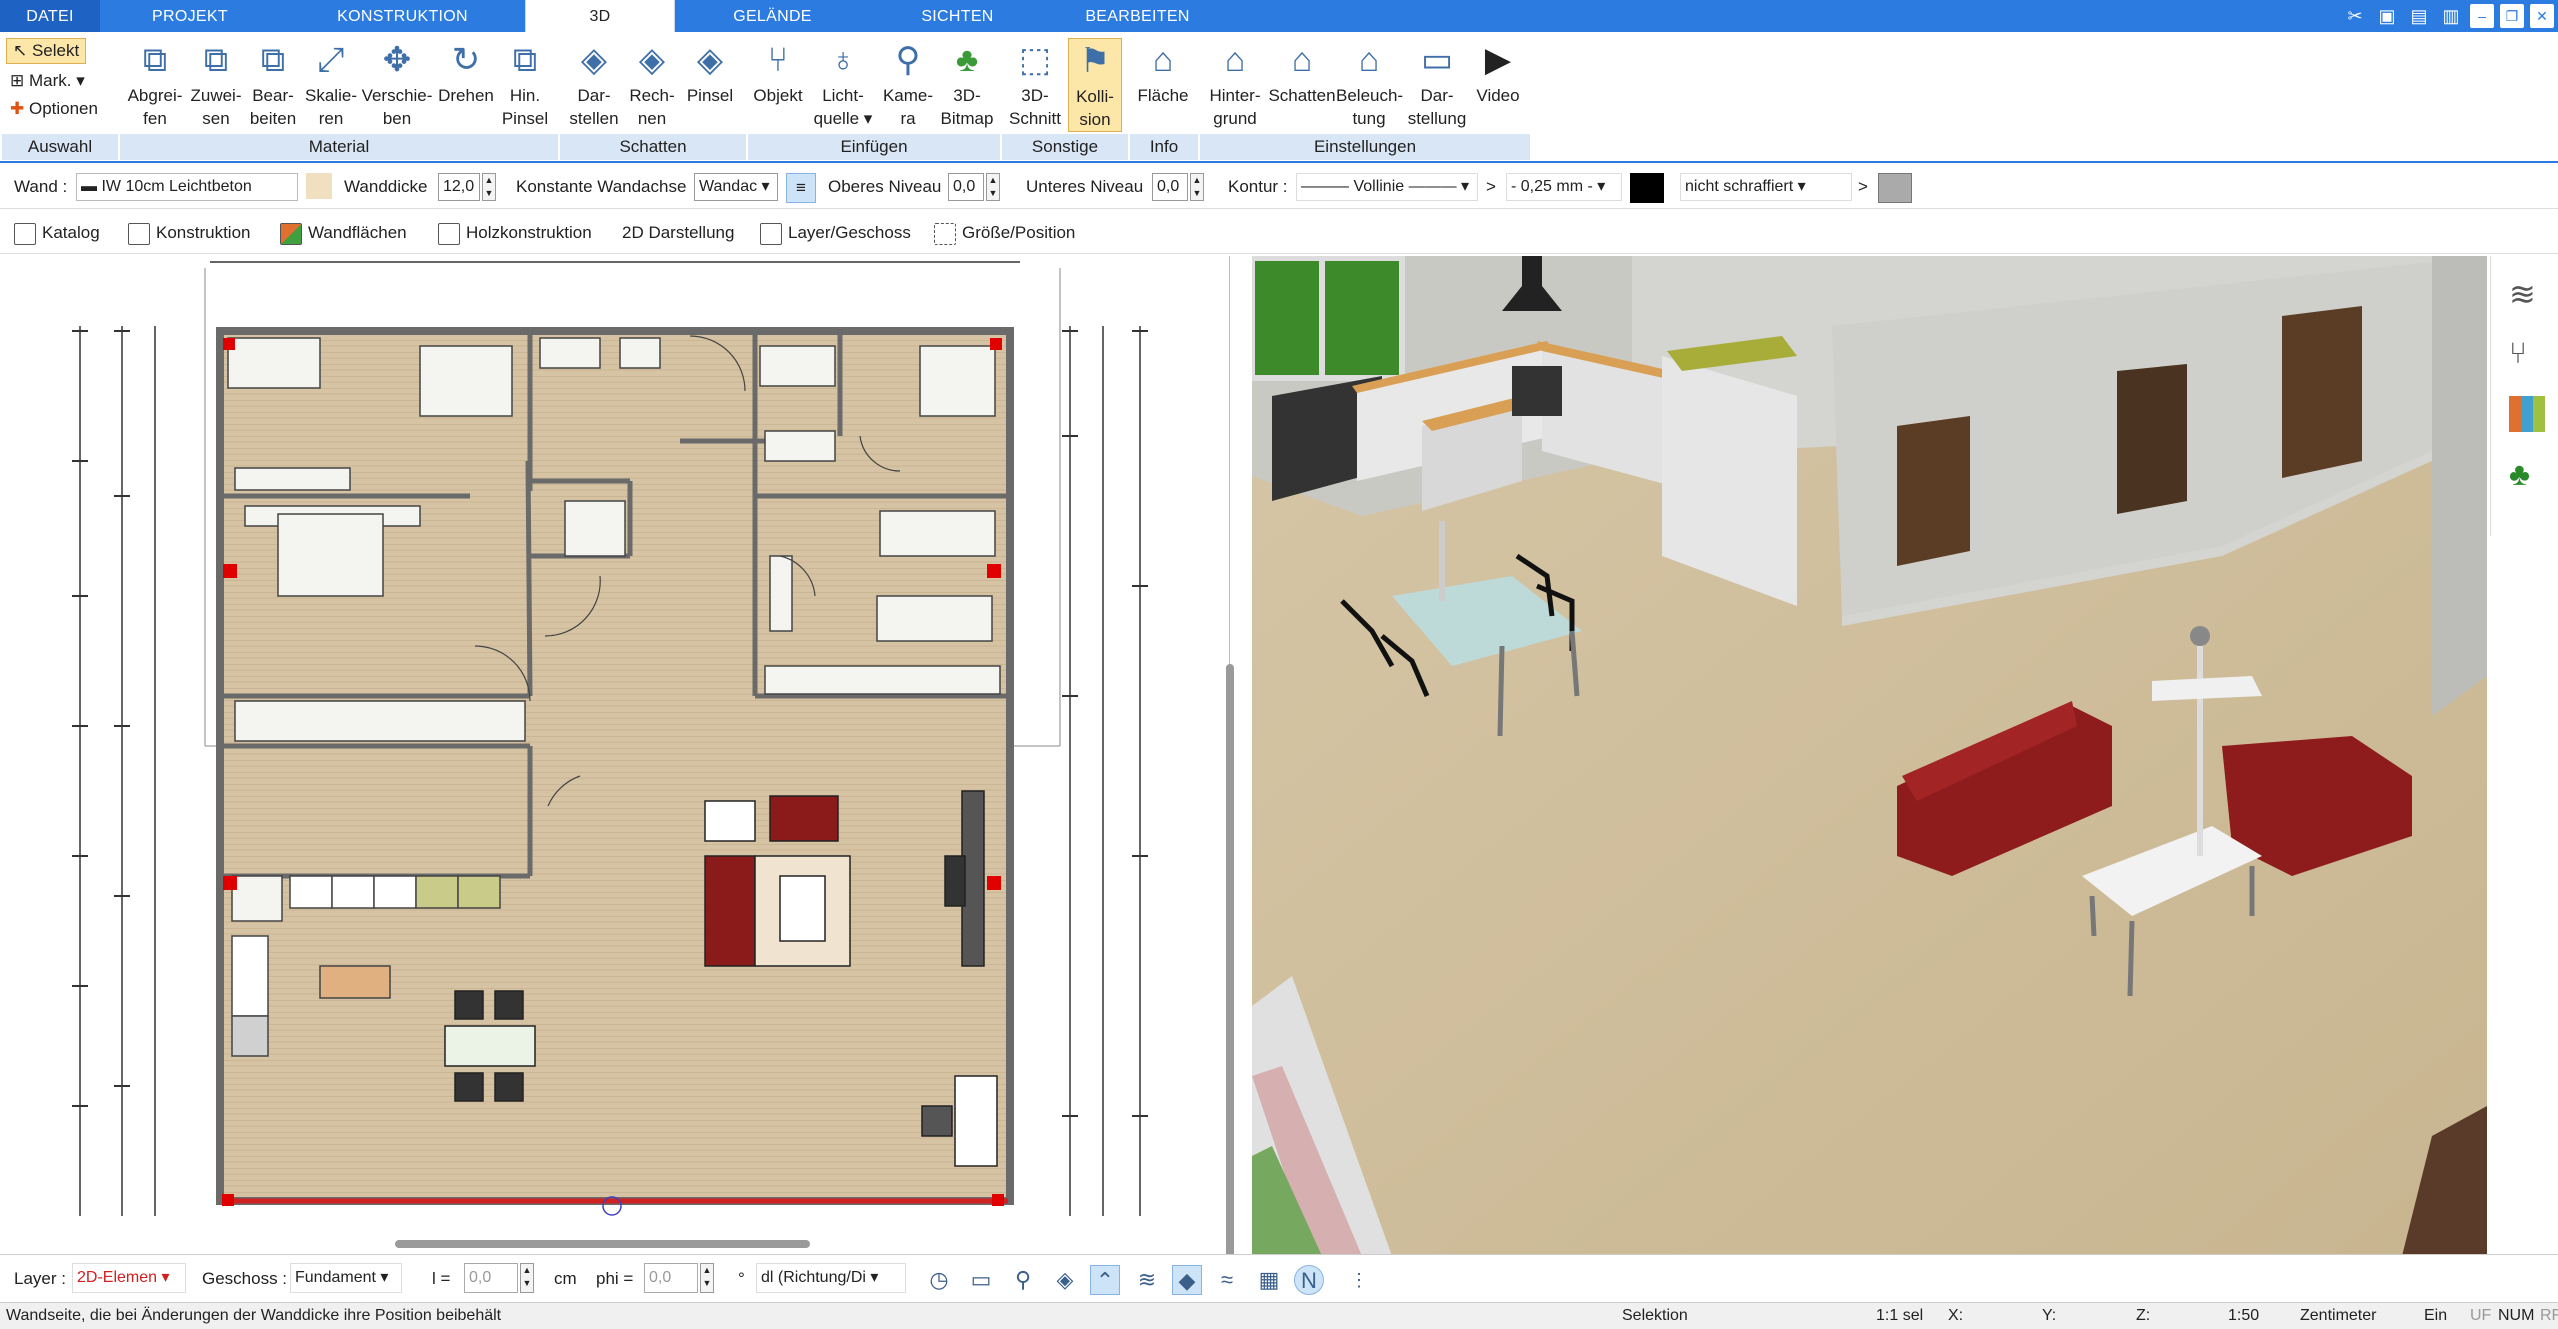 This screenshot has height=1329, width=2558. I want to click on objekt-button: ⑂ Objekt, so click(778, 72).